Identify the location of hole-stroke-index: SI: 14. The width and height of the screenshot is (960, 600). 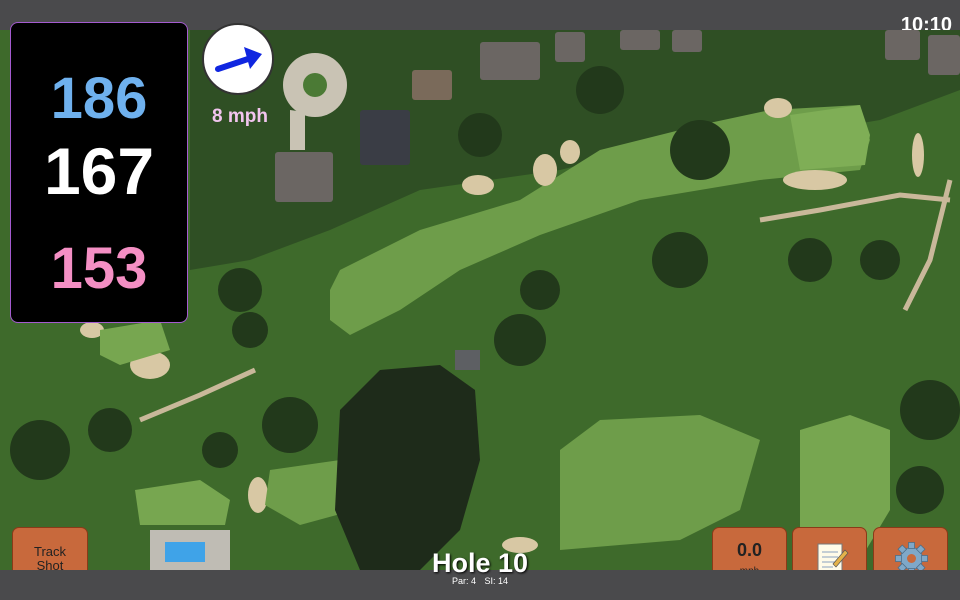
(496, 581).